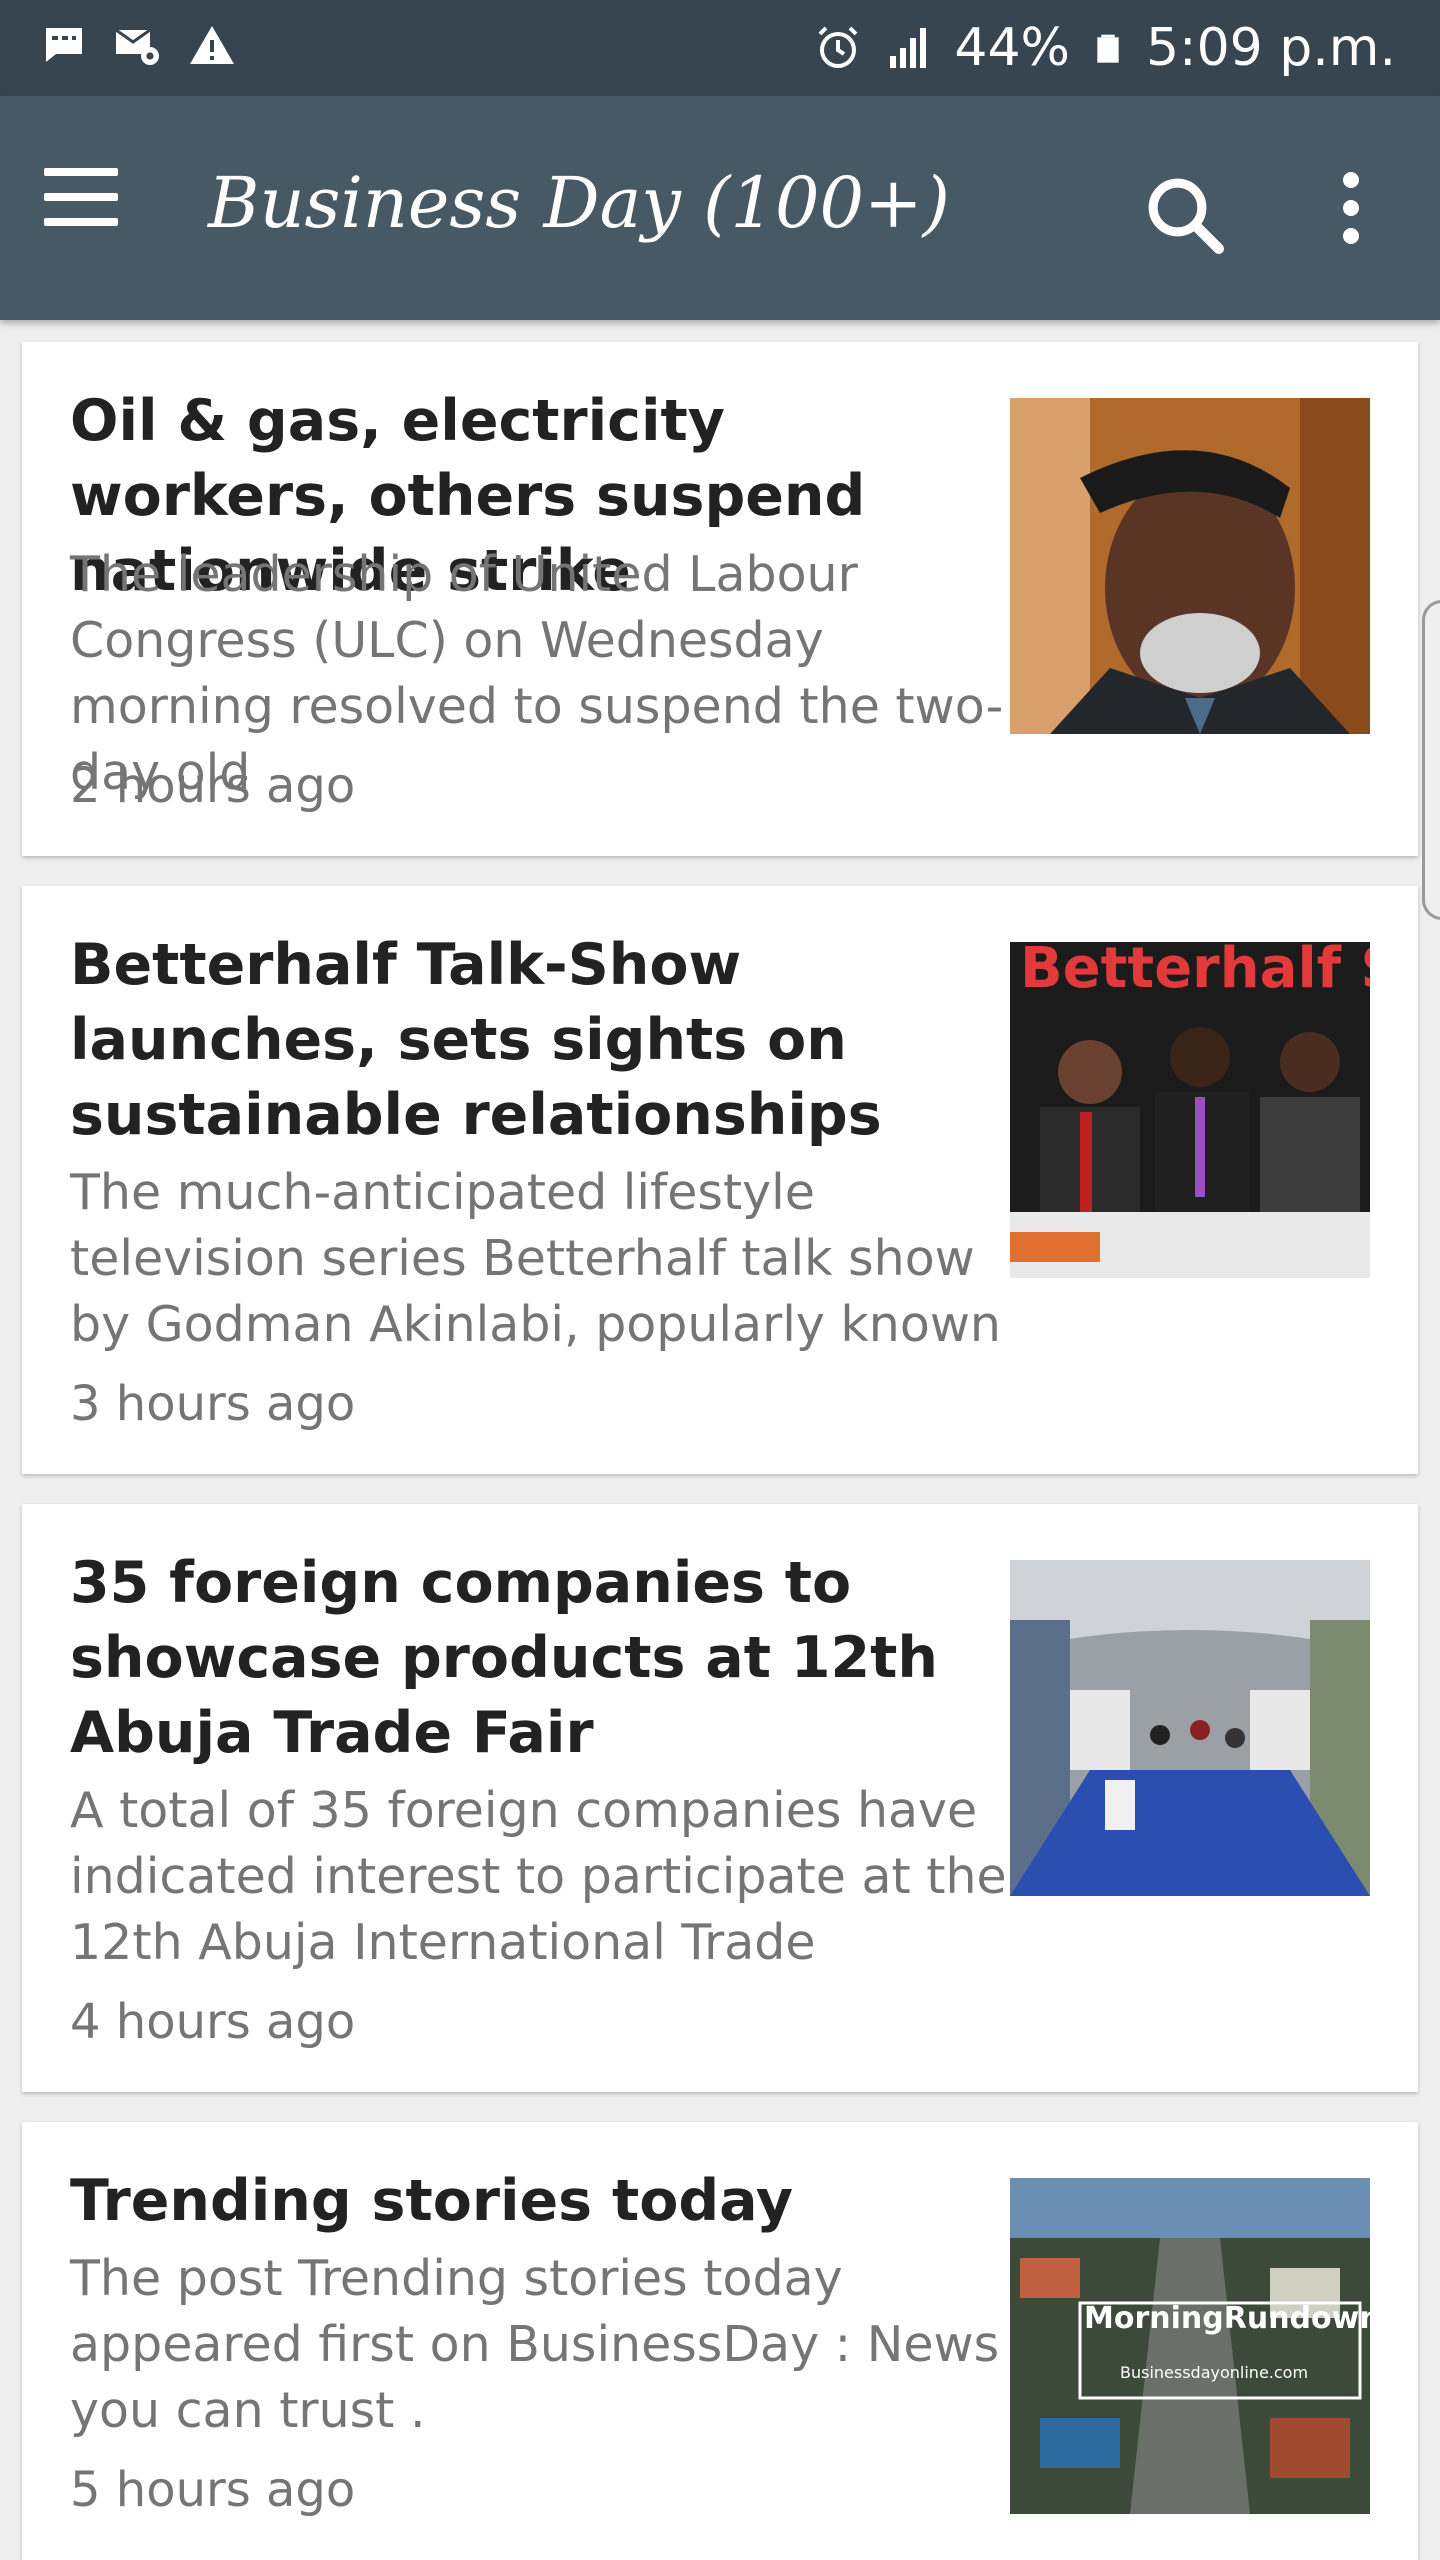 Image resolution: width=1440 pixels, height=2560 pixels. I want to click on article-title: Trending stories today, so click(432, 2201).